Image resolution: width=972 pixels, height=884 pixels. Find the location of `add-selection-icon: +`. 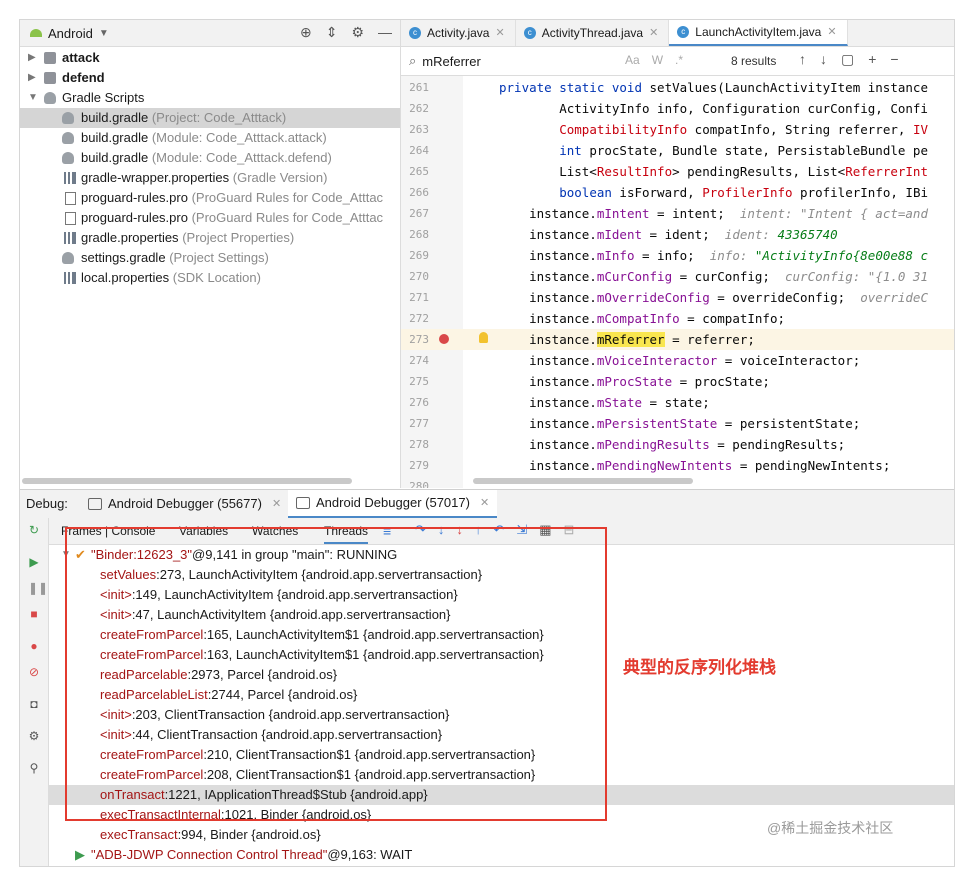

add-selection-icon: + is located at coordinates (872, 59).